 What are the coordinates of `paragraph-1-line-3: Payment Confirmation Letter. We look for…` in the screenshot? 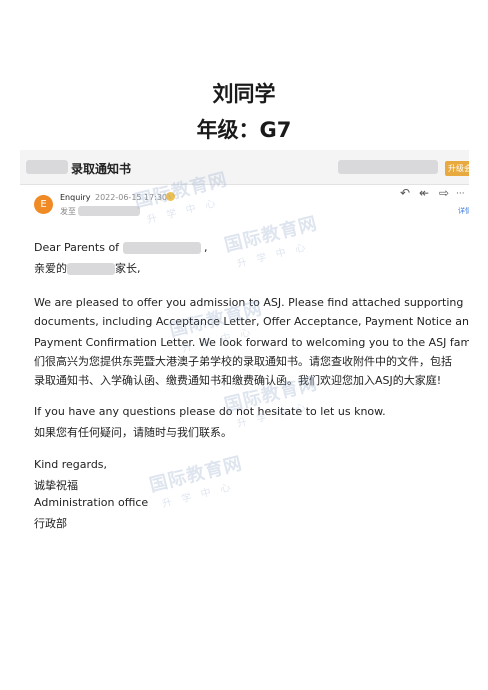 It's located at (251, 342).